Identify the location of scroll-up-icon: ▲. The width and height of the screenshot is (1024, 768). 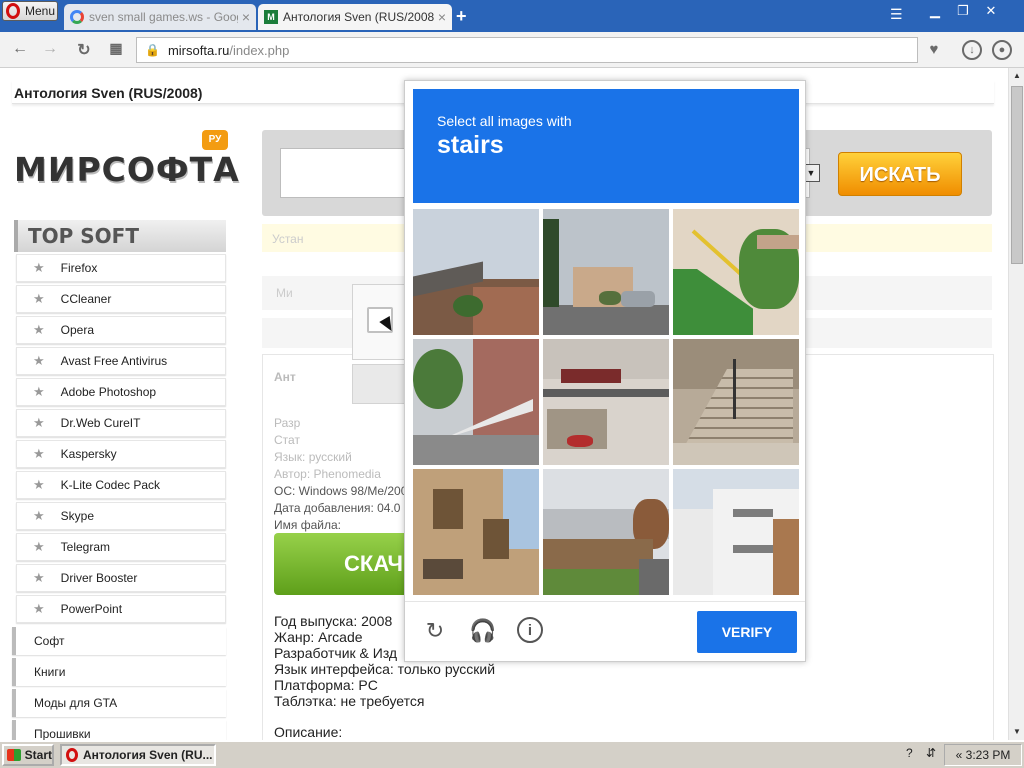
(1016, 76).